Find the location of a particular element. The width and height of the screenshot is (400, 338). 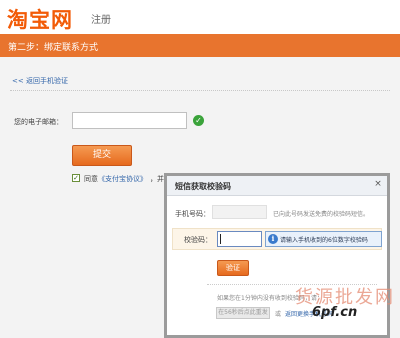

step-title: 第二步：绑定联系方式 is located at coordinates (53, 48).